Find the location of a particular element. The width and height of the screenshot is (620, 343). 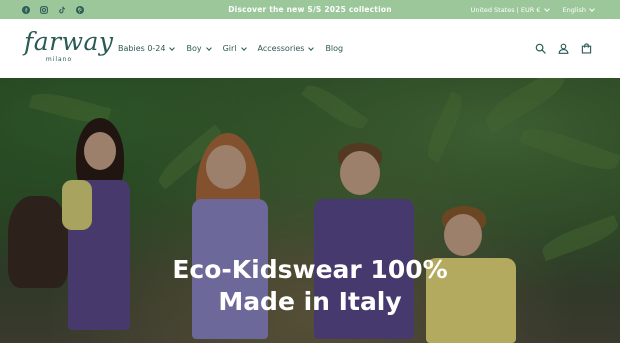

main-nav: Babies 0-24 Boy Girl Accessories Blog is located at coordinates (230, 48).